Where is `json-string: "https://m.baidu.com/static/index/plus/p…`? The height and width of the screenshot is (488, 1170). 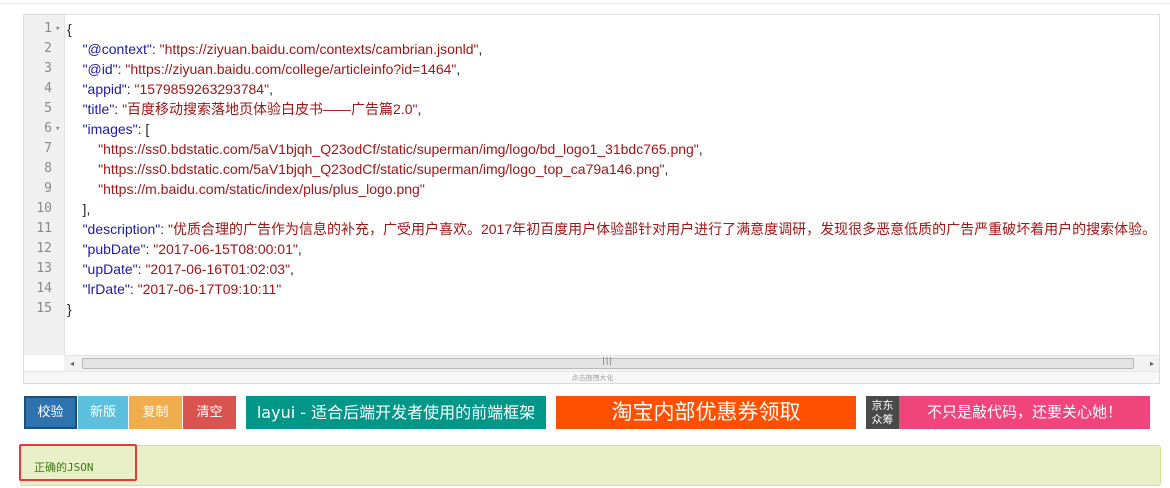 json-string: "https://m.baidu.com/static/index/plus/p… is located at coordinates (261, 189).